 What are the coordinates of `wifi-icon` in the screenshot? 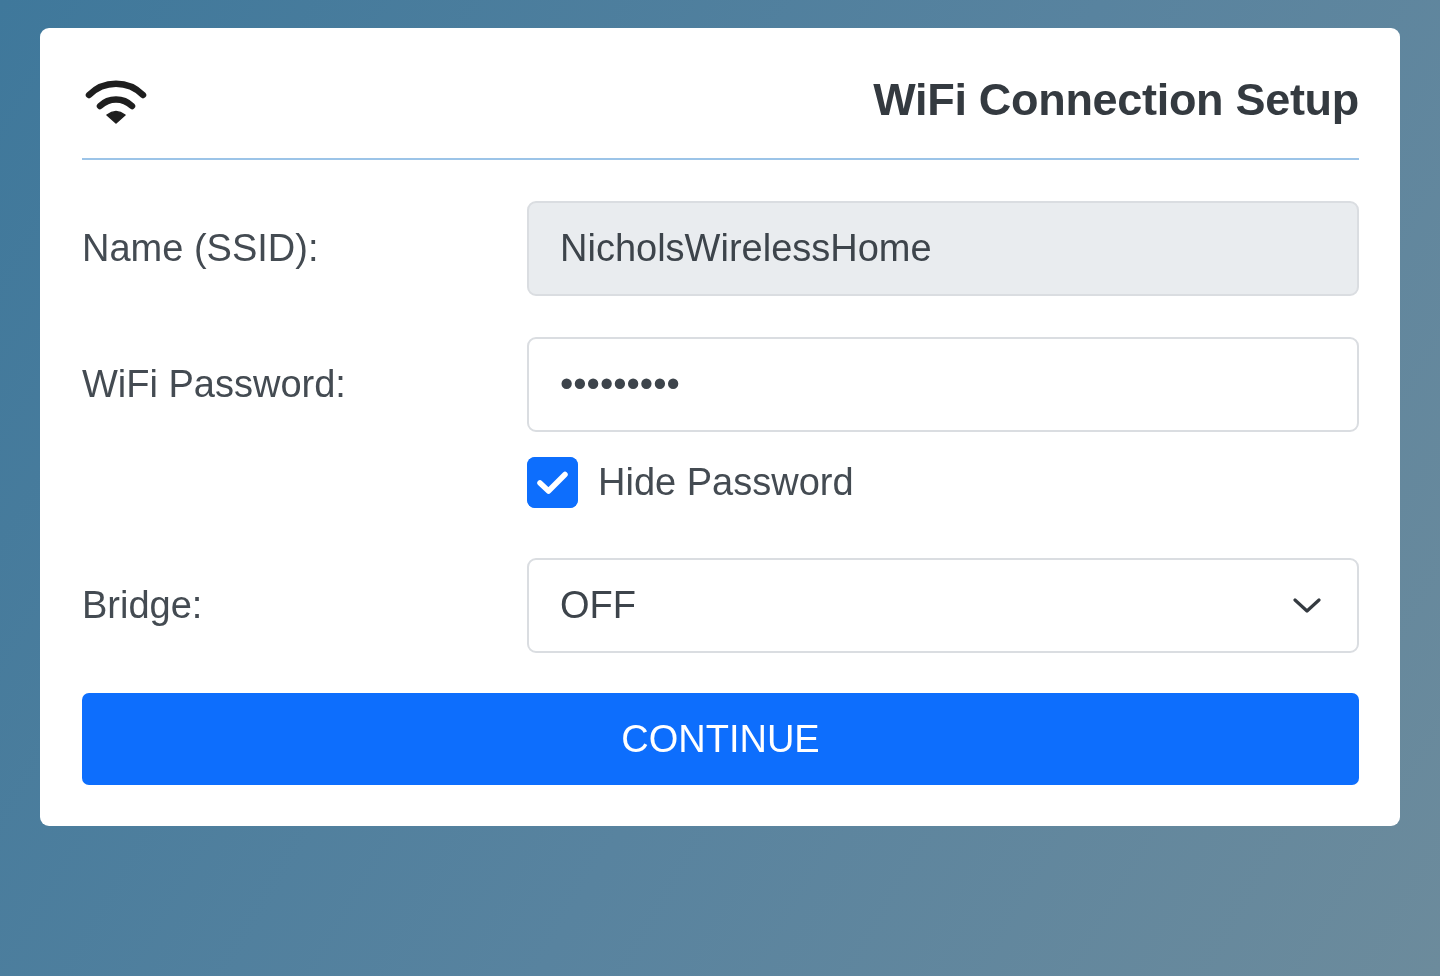 It's located at (116, 102).